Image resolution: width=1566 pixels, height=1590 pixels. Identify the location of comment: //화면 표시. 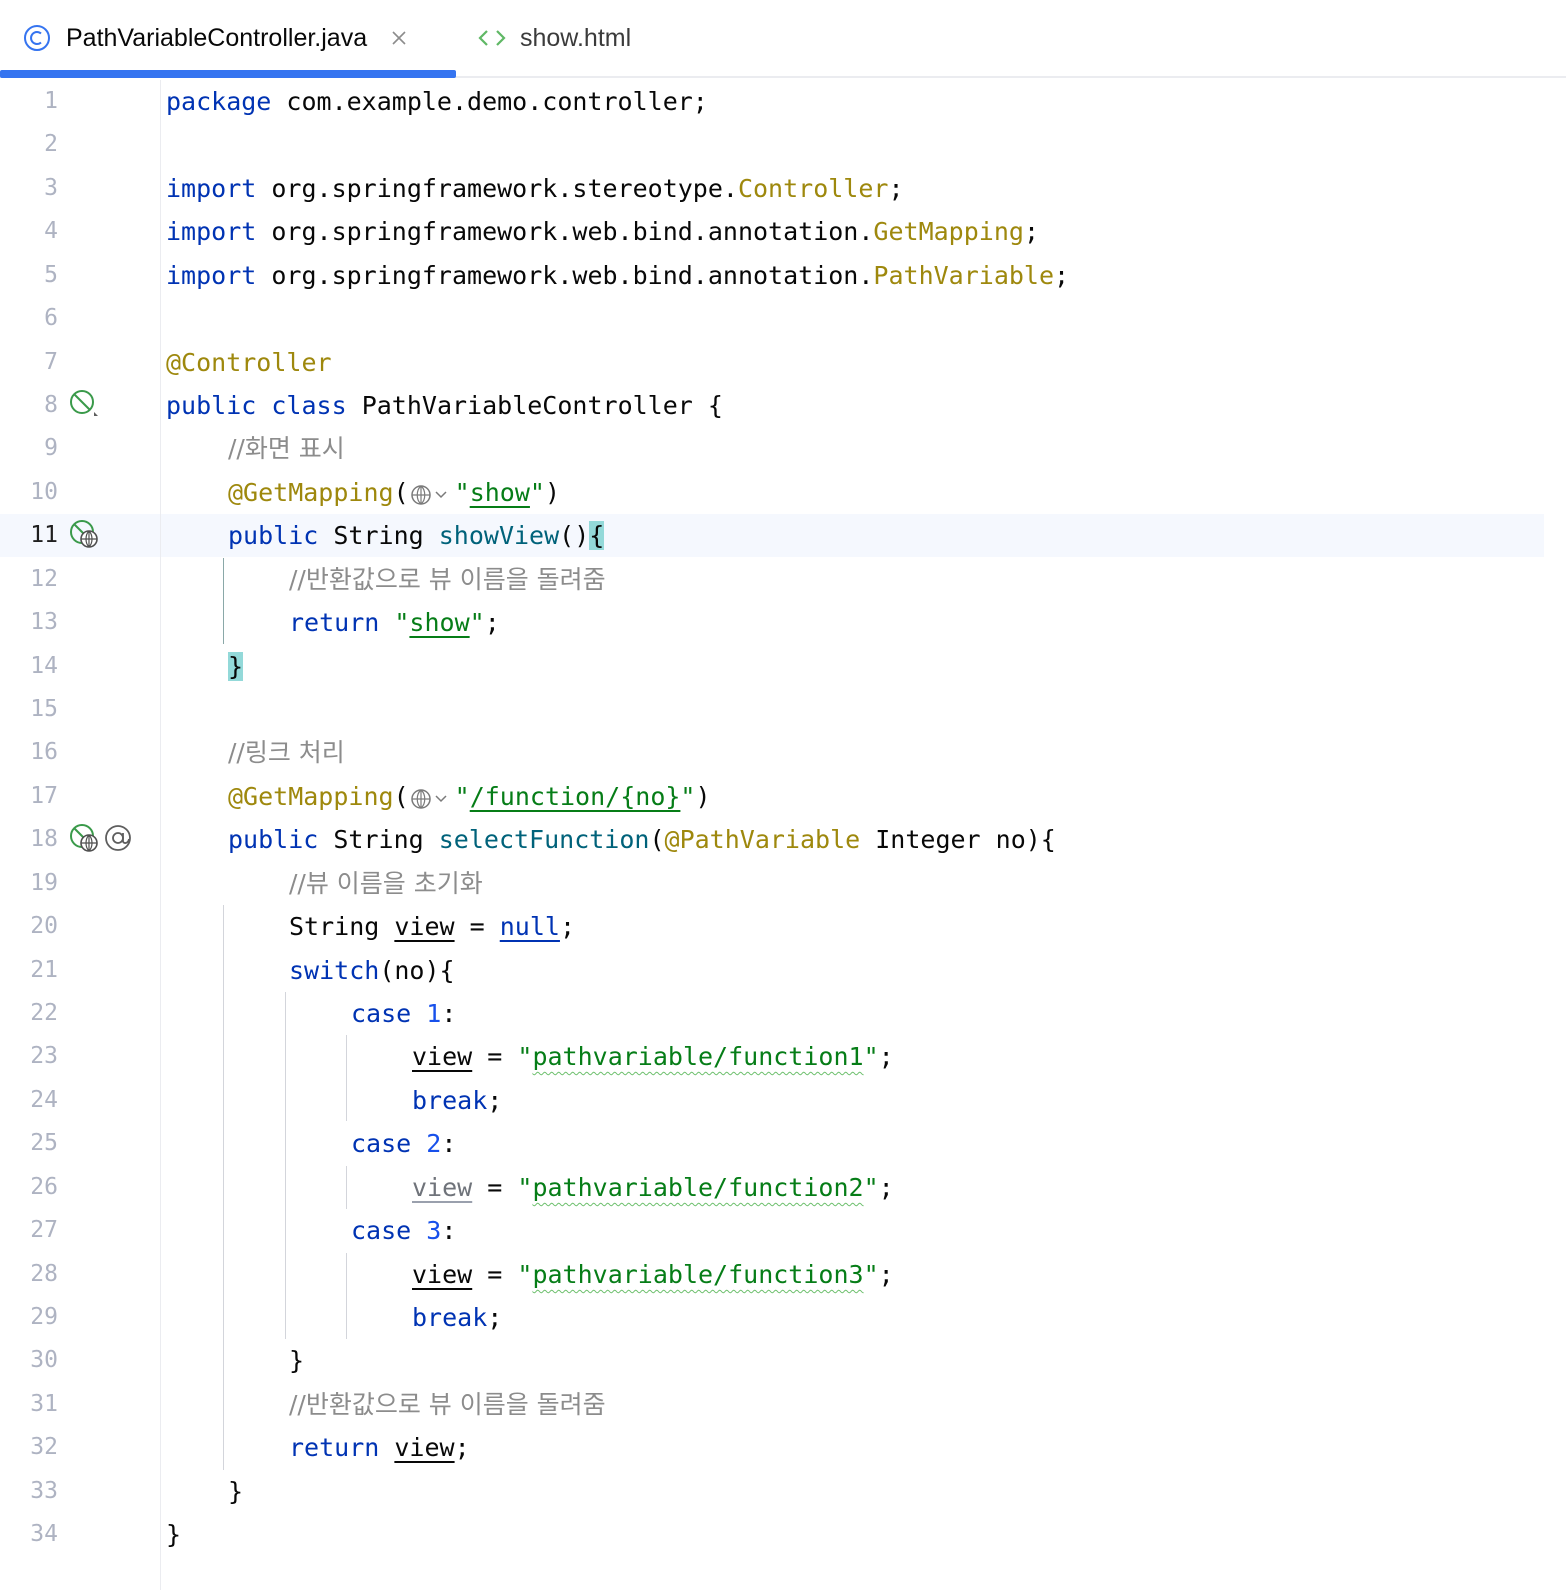
(286, 448).